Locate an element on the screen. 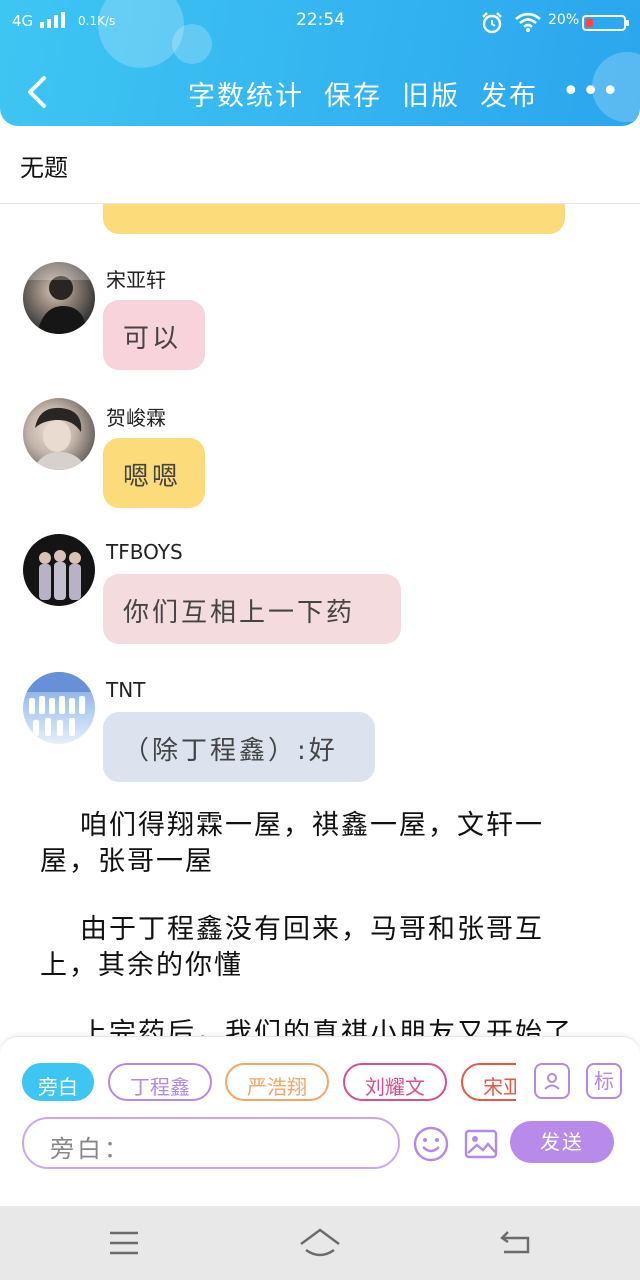 The width and height of the screenshot is (640, 1280). battery-cap is located at coordinates (627, 23).